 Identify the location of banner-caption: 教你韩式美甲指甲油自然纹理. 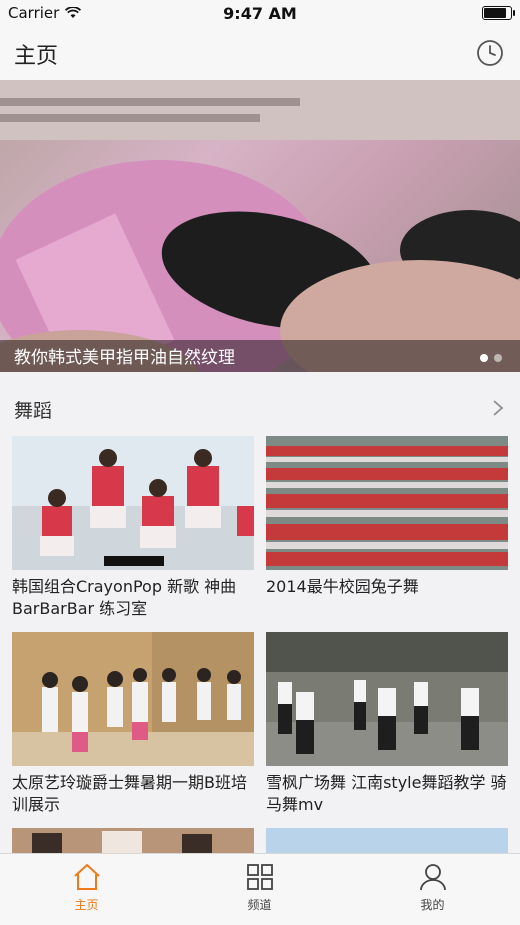
(124, 358).